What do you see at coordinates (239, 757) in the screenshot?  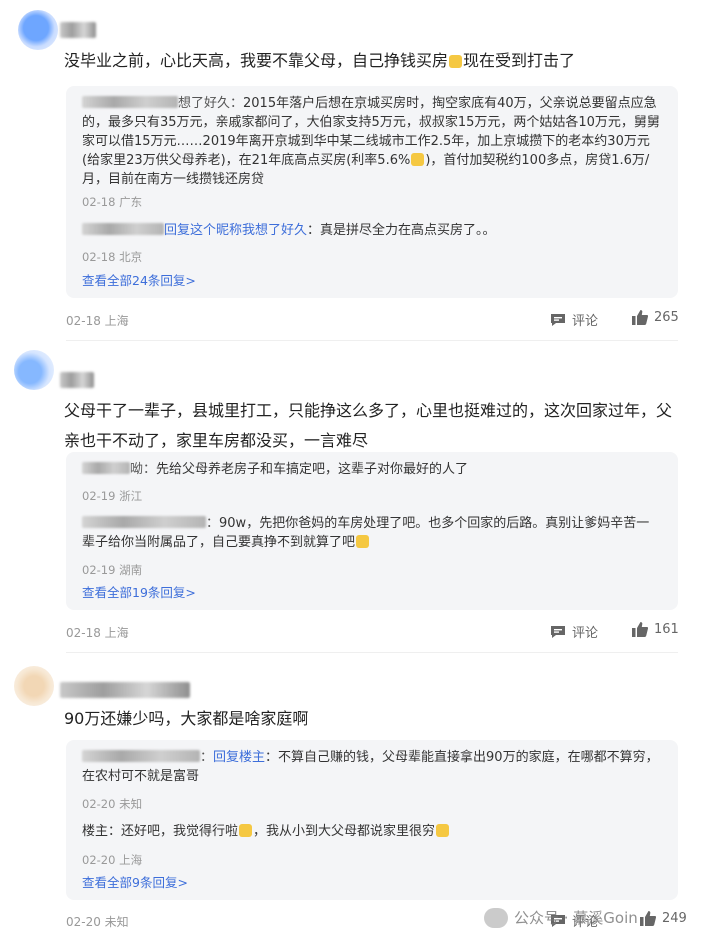 I see `reply-to-link: 回复楼主` at bounding box center [239, 757].